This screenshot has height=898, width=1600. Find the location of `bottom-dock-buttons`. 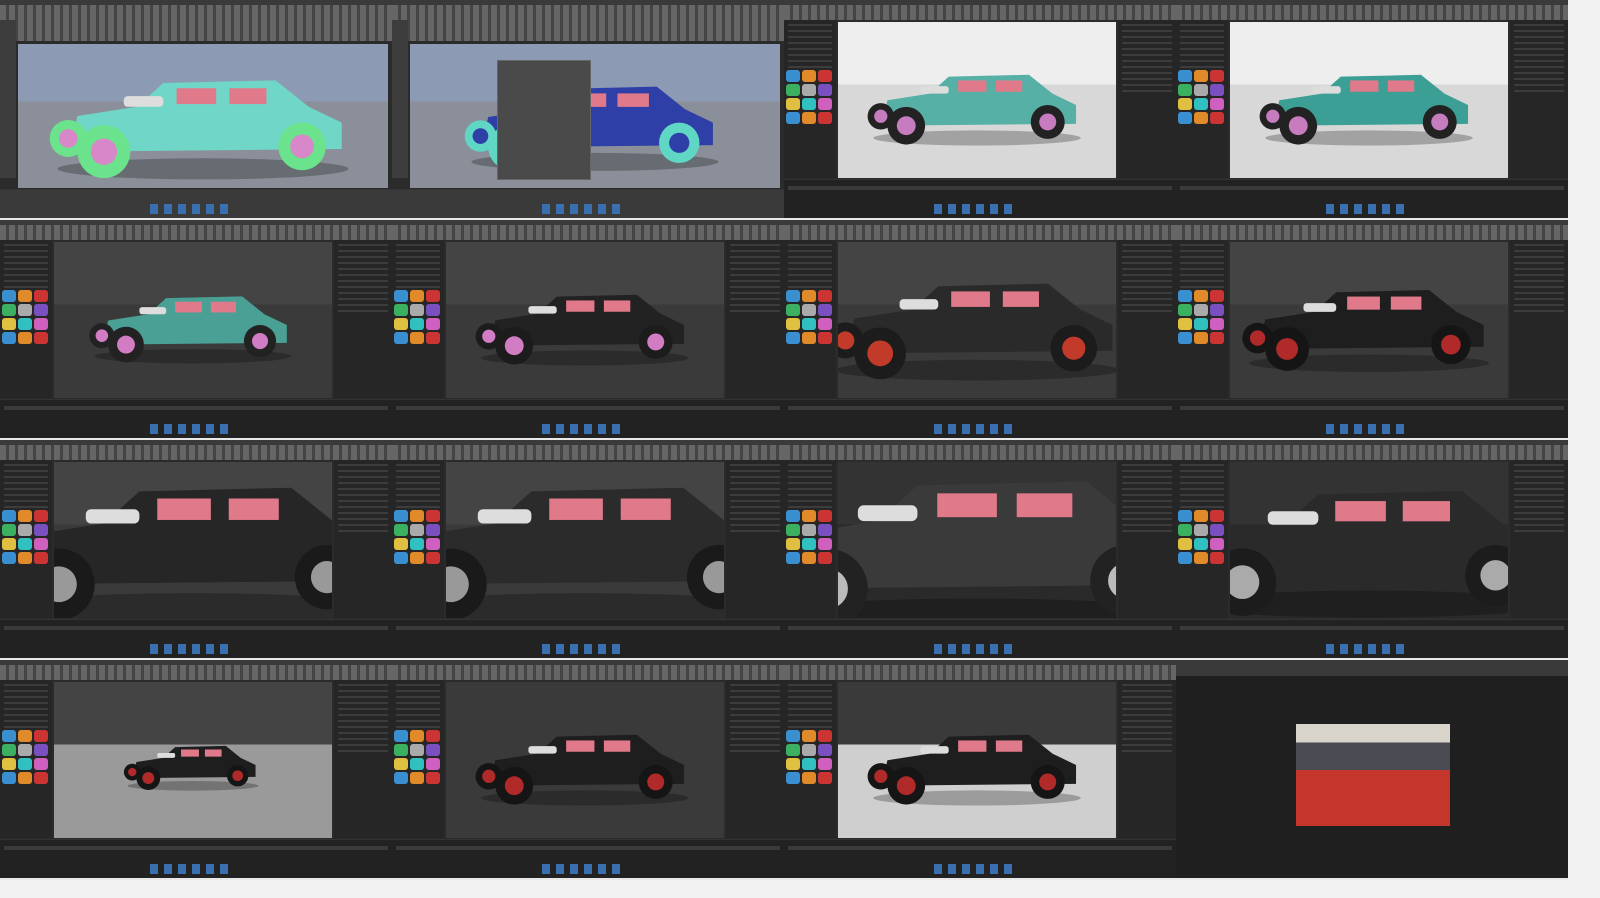

bottom-dock-buttons is located at coordinates (974, 209).